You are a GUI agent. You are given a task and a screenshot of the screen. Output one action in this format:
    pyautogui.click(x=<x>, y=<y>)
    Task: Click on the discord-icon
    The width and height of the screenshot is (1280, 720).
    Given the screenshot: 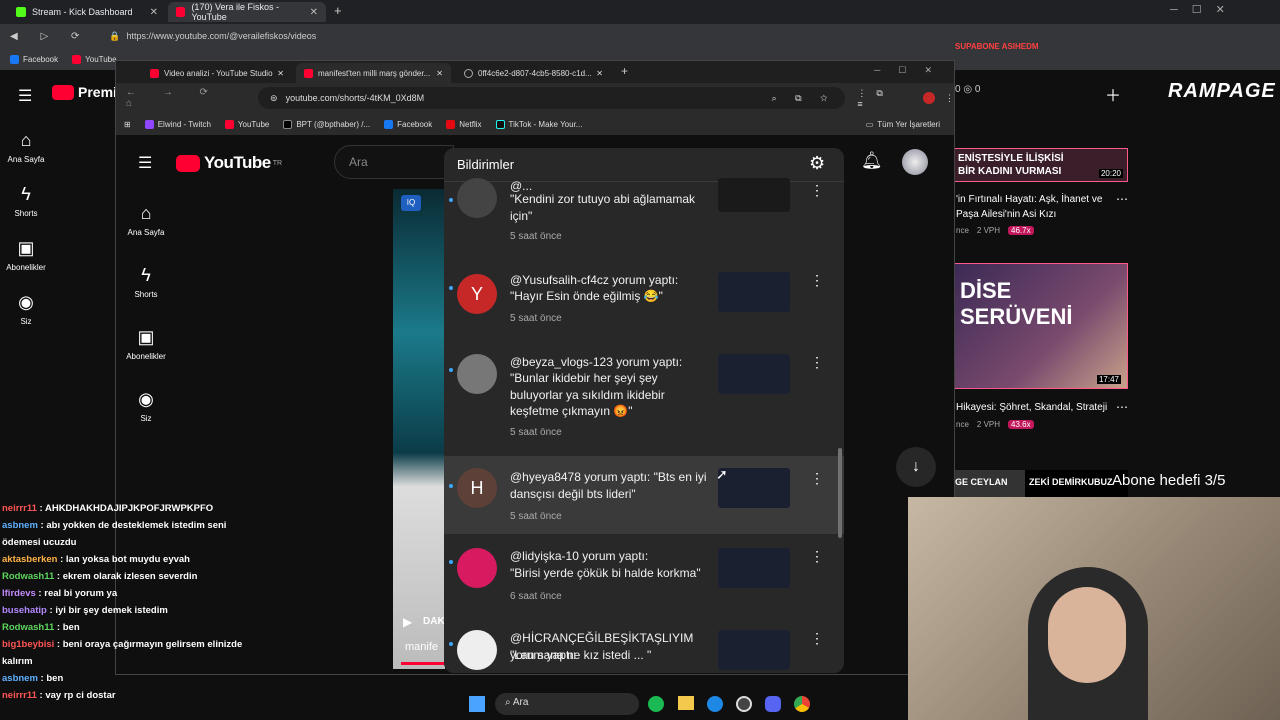 What is the action you would take?
    pyautogui.click(x=773, y=704)
    